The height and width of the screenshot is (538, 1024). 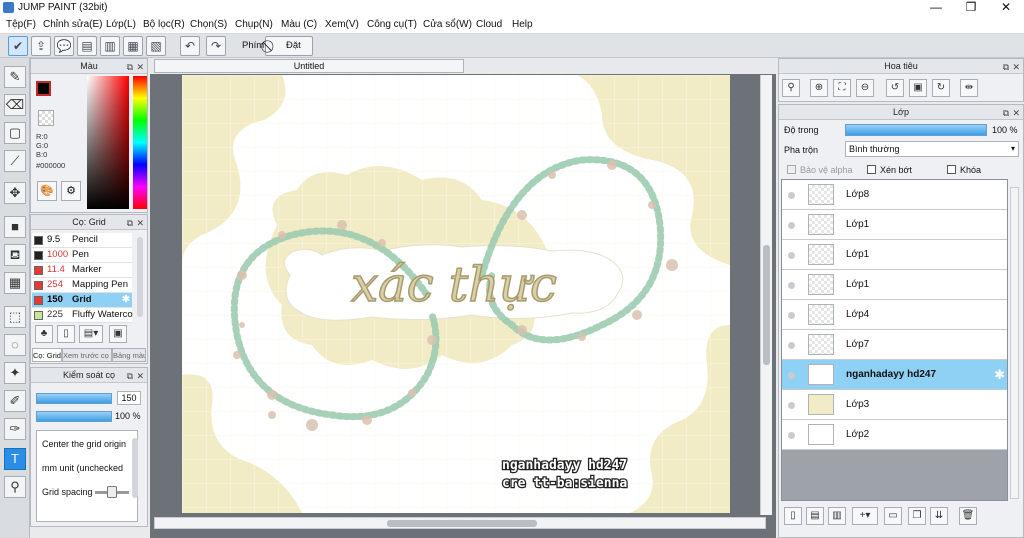 What do you see at coordinates (15, 255) in the screenshot?
I see `bucket-tool-icon: ⛾` at bounding box center [15, 255].